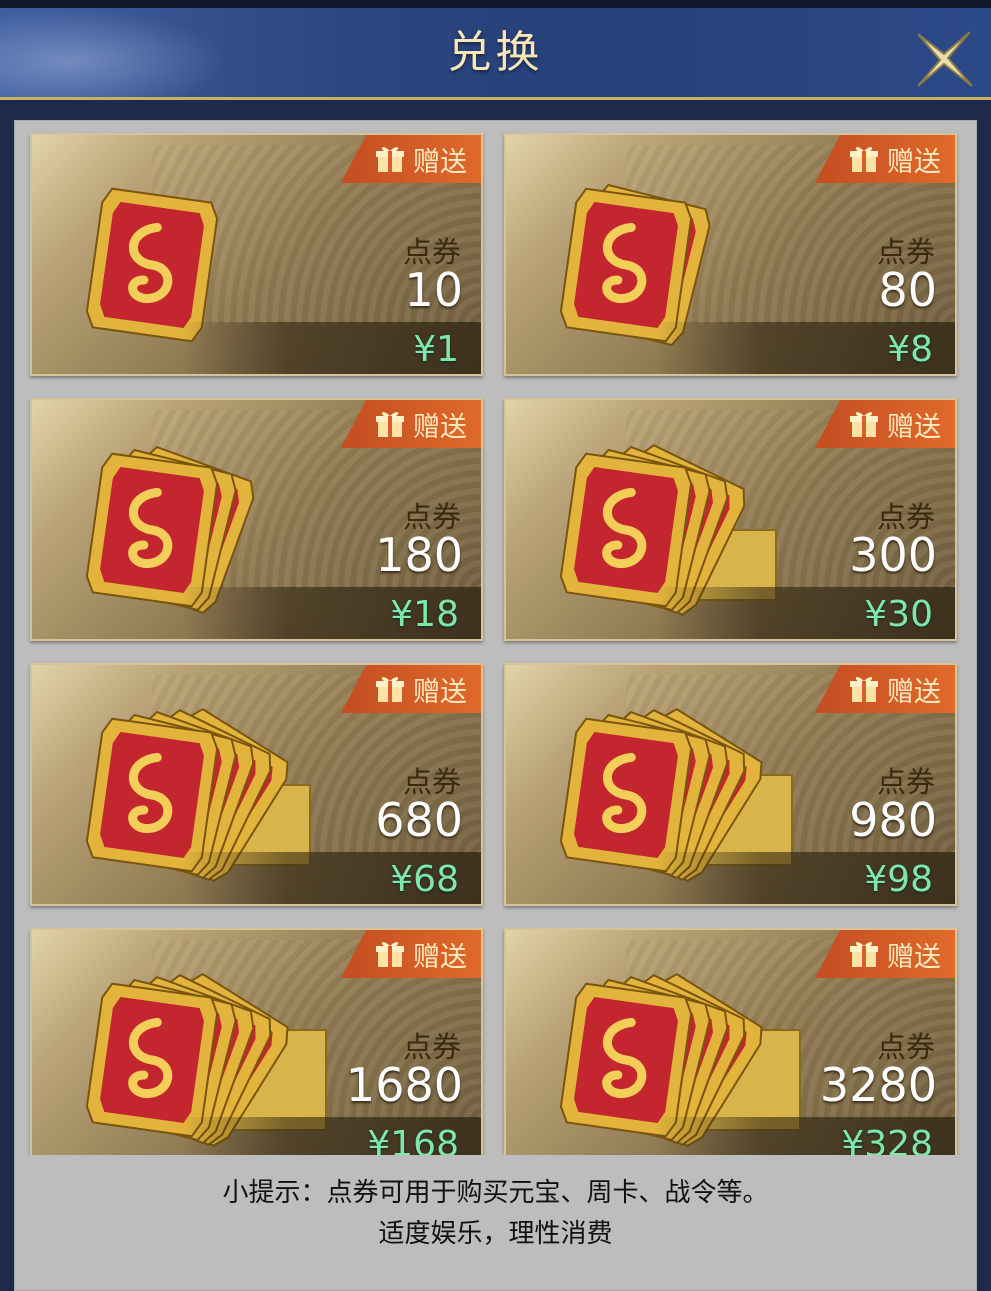 The height and width of the screenshot is (1291, 991). What do you see at coordinates (419, 820) in the screenshot?
I see `coupon-amount: 680` at bounding box center [419, 820].